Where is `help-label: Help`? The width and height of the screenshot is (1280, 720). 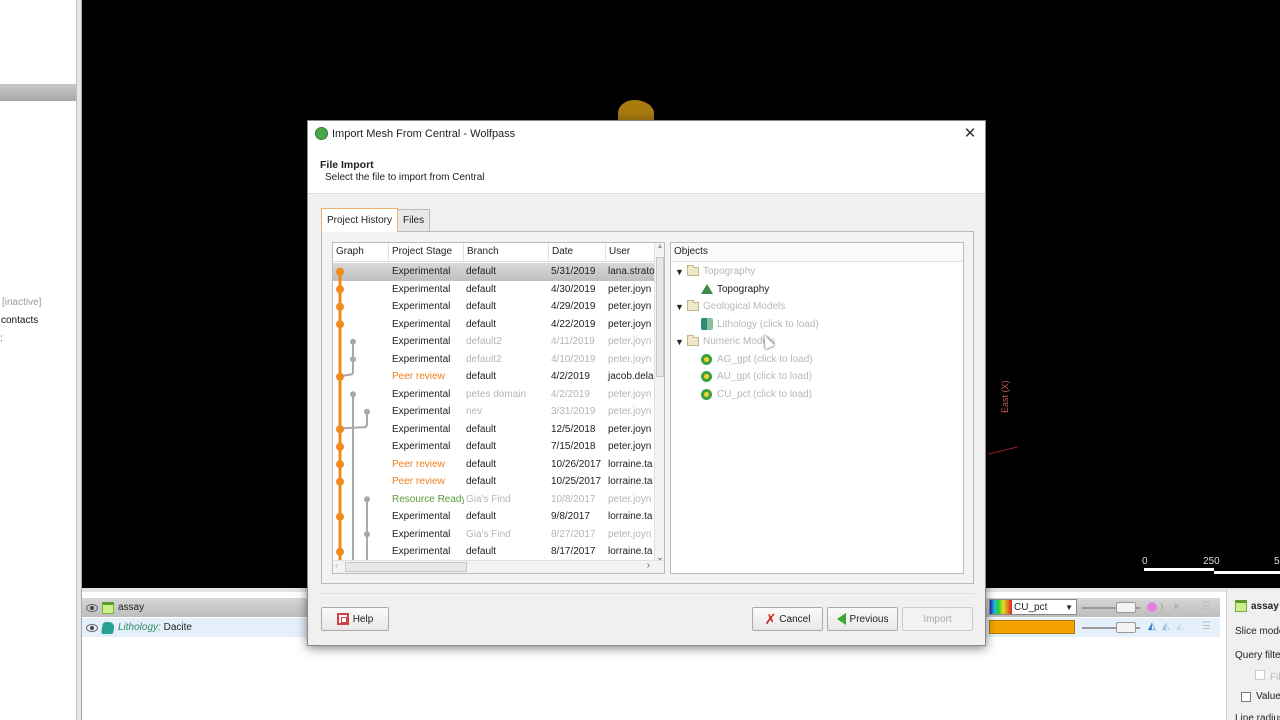 help-label: Help is located at coordinates (363, 619).